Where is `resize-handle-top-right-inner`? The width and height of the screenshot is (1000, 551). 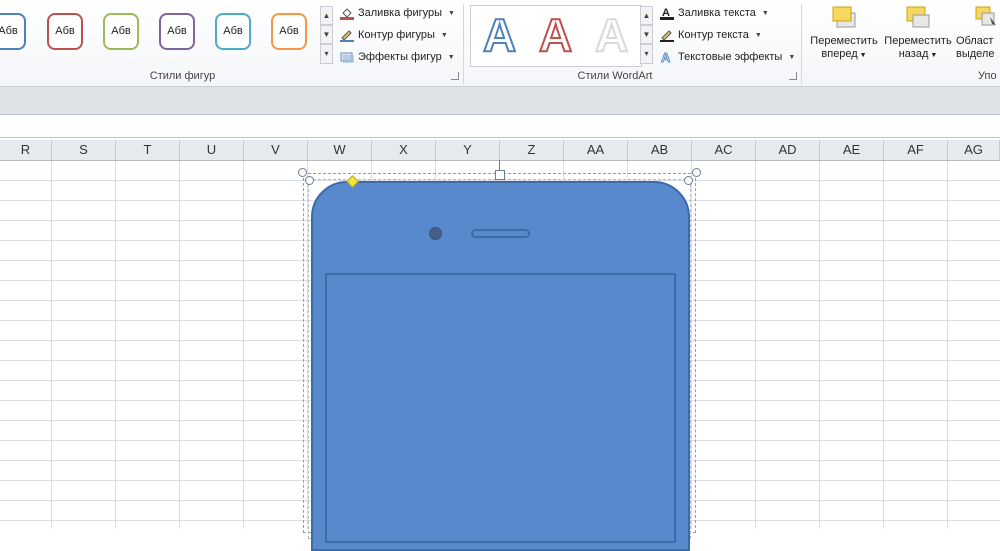
resize-handle-top-right-inner is located at coordinates (688, 180).